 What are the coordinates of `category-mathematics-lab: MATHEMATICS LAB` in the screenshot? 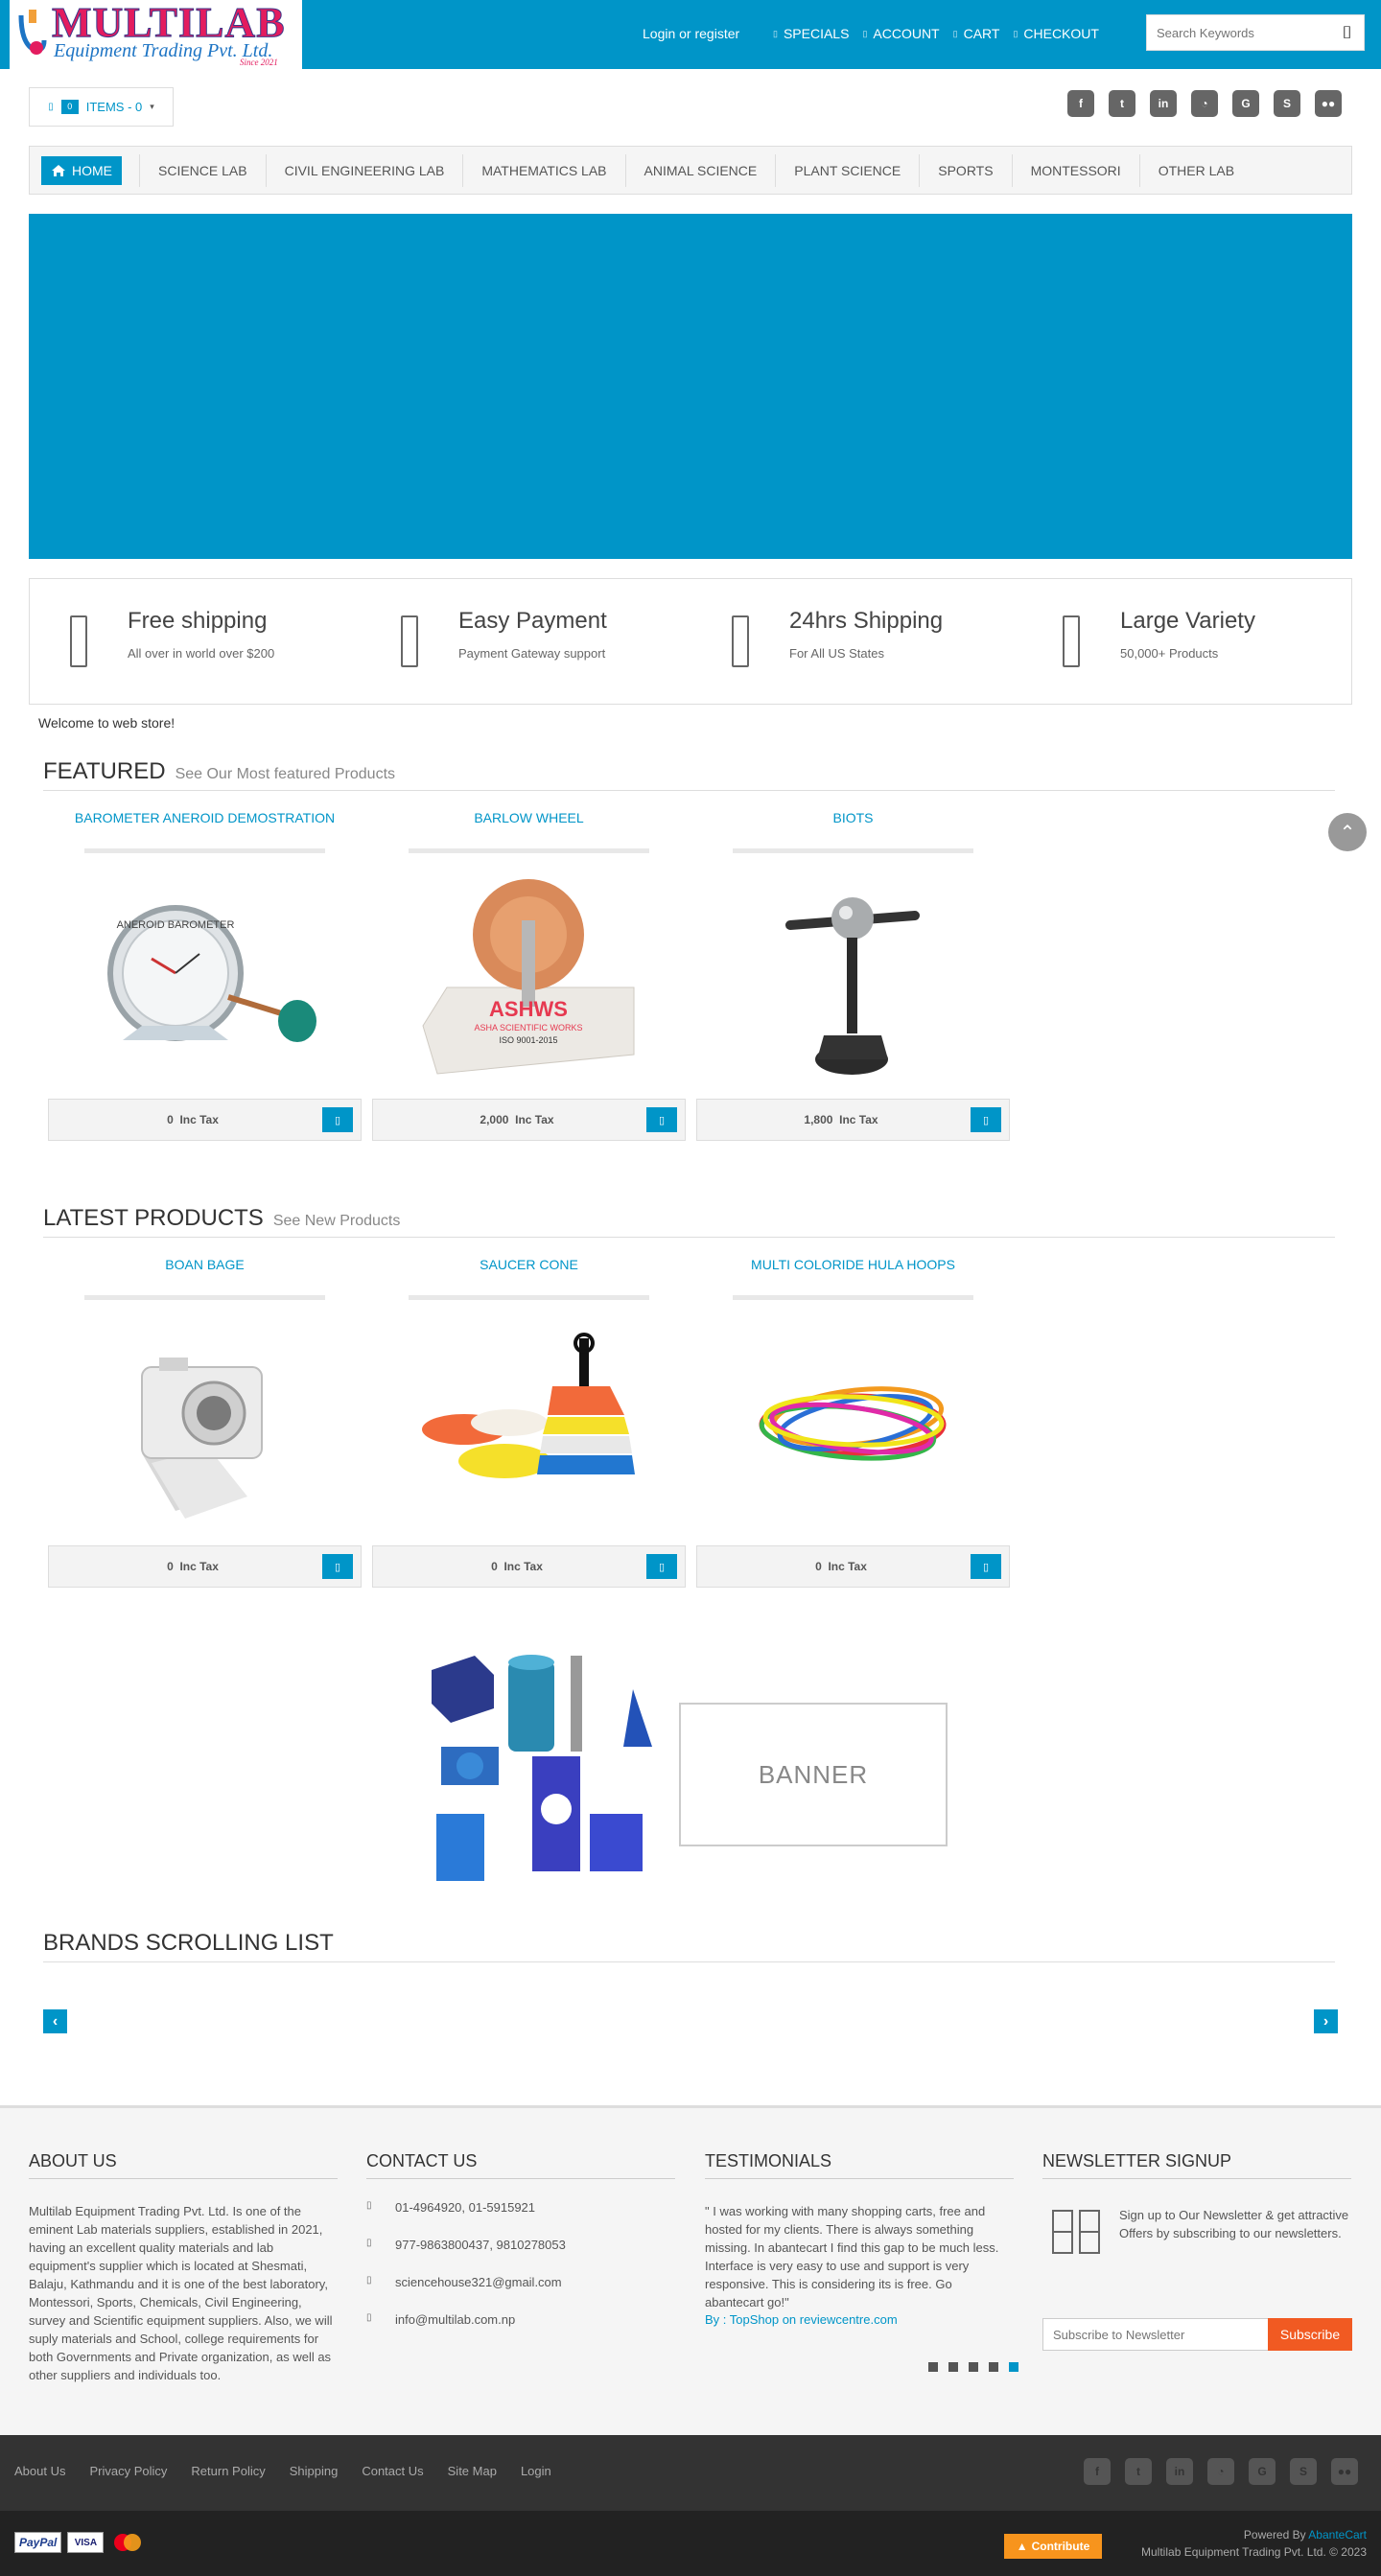 It's located at (543, 170).